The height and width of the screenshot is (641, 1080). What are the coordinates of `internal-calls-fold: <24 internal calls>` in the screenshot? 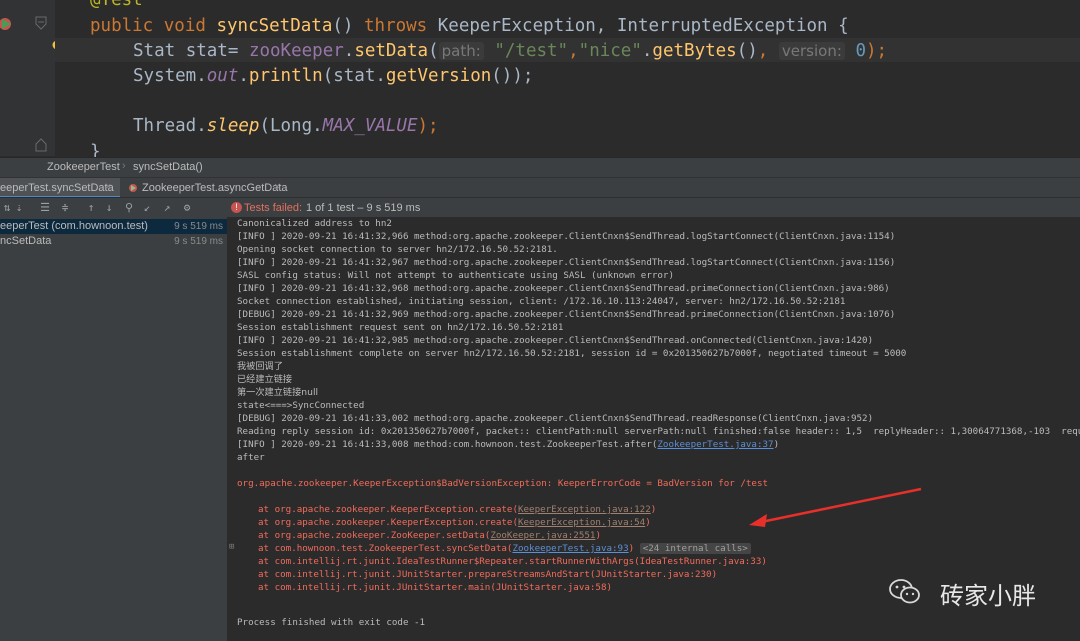 It's located at (695, 548).